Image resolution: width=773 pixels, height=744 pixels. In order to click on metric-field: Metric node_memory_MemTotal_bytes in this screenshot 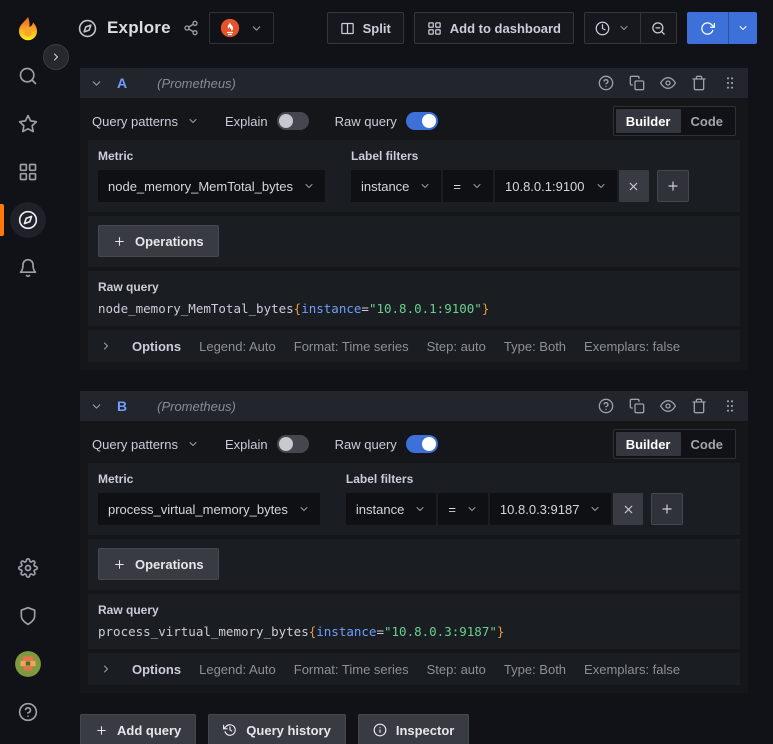, I will do `click(211, 175)`.